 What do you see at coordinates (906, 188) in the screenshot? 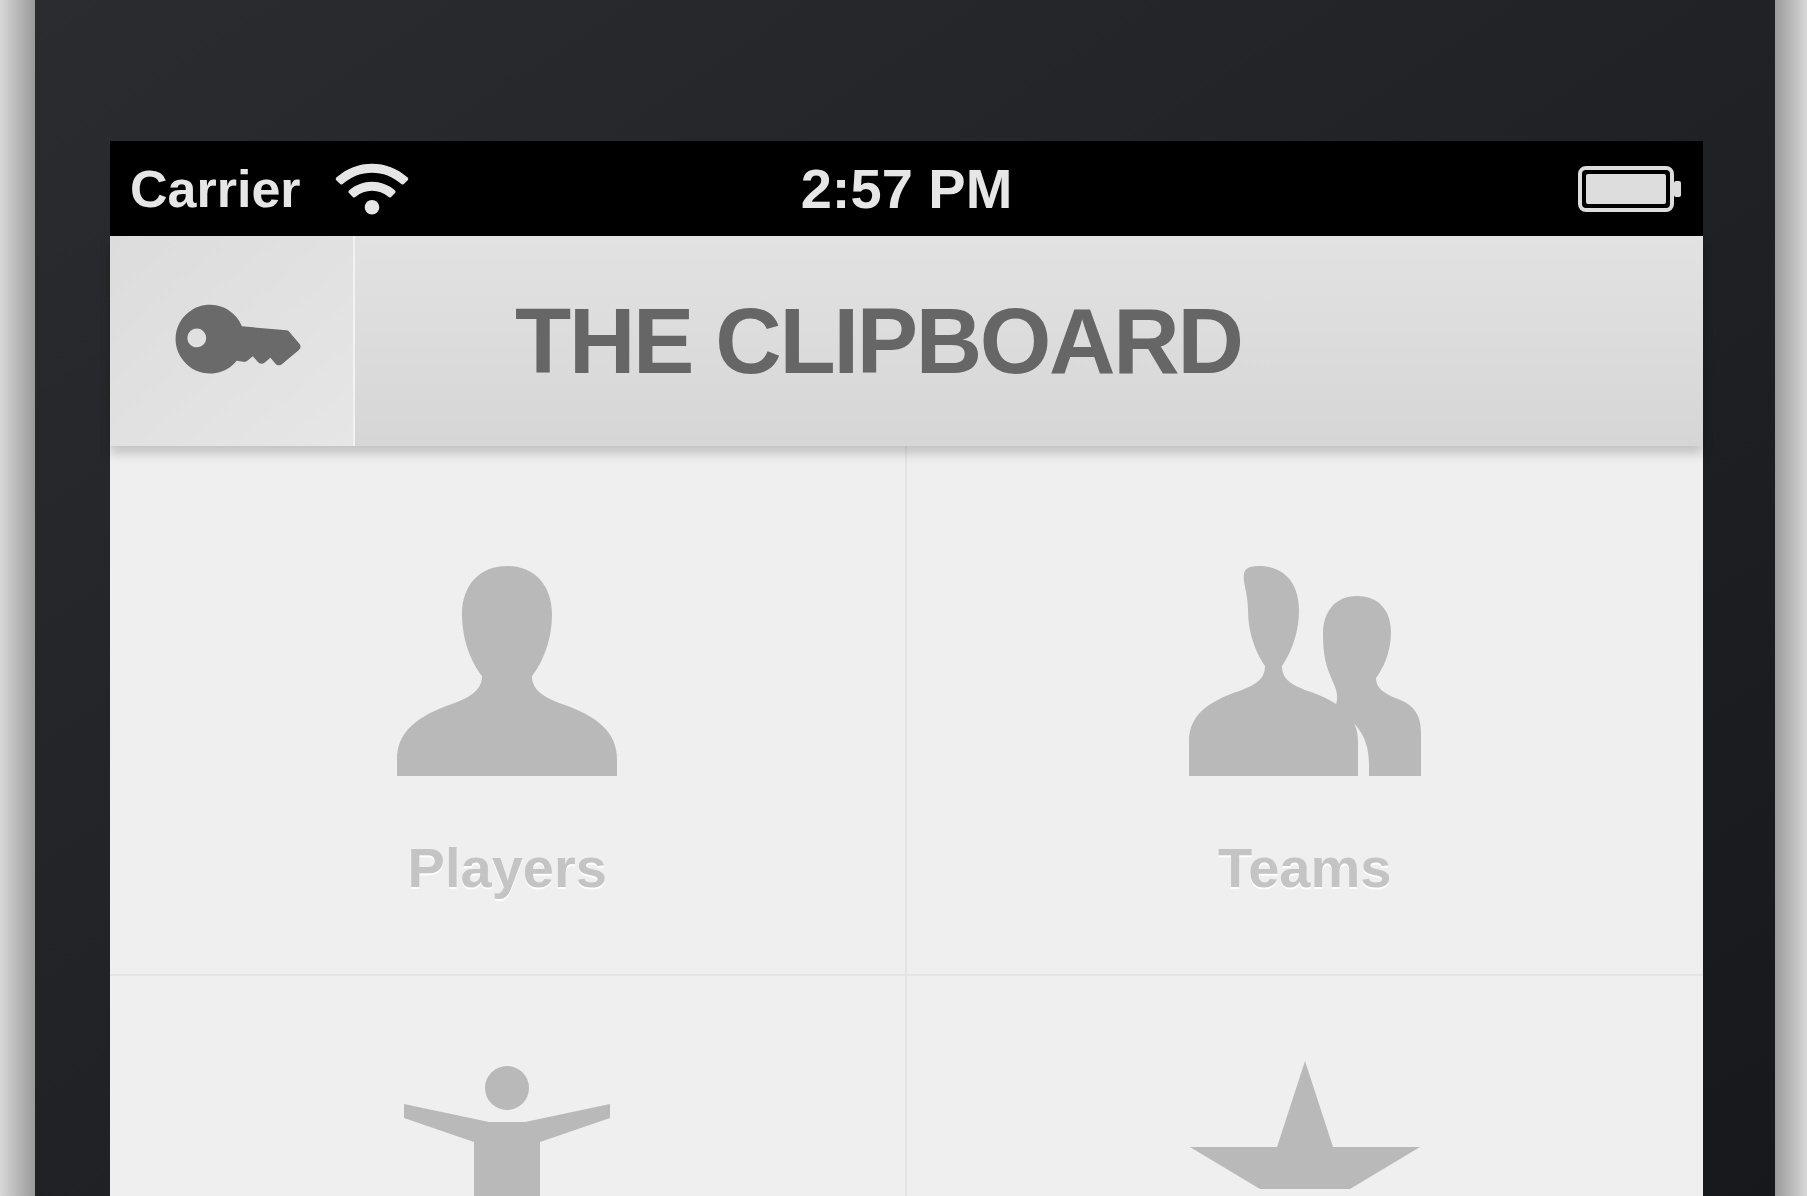
I see `clock-time: 2:57 PM` at bounding box center [906, 188].